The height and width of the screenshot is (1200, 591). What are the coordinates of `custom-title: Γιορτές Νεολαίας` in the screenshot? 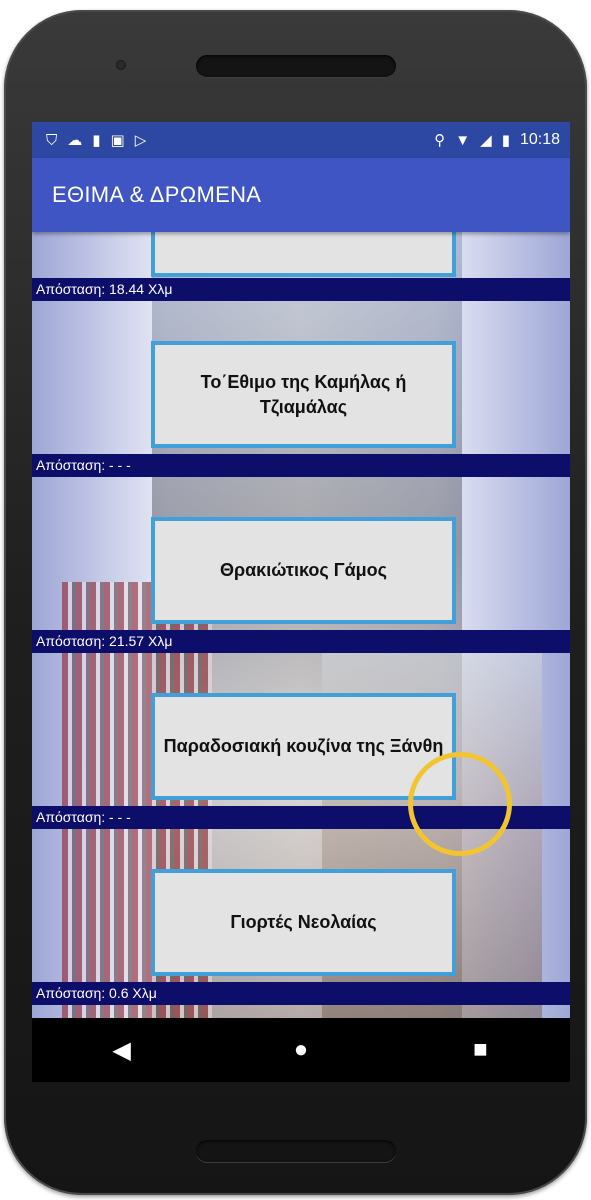 It's located at (303, 922).